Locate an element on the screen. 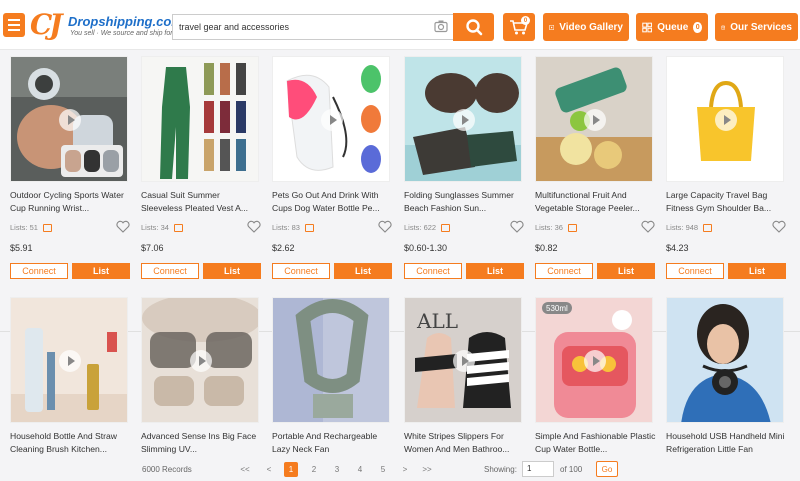 This screenshot has width=800, height=481. camera-icon is located at coordinates (441, 26).